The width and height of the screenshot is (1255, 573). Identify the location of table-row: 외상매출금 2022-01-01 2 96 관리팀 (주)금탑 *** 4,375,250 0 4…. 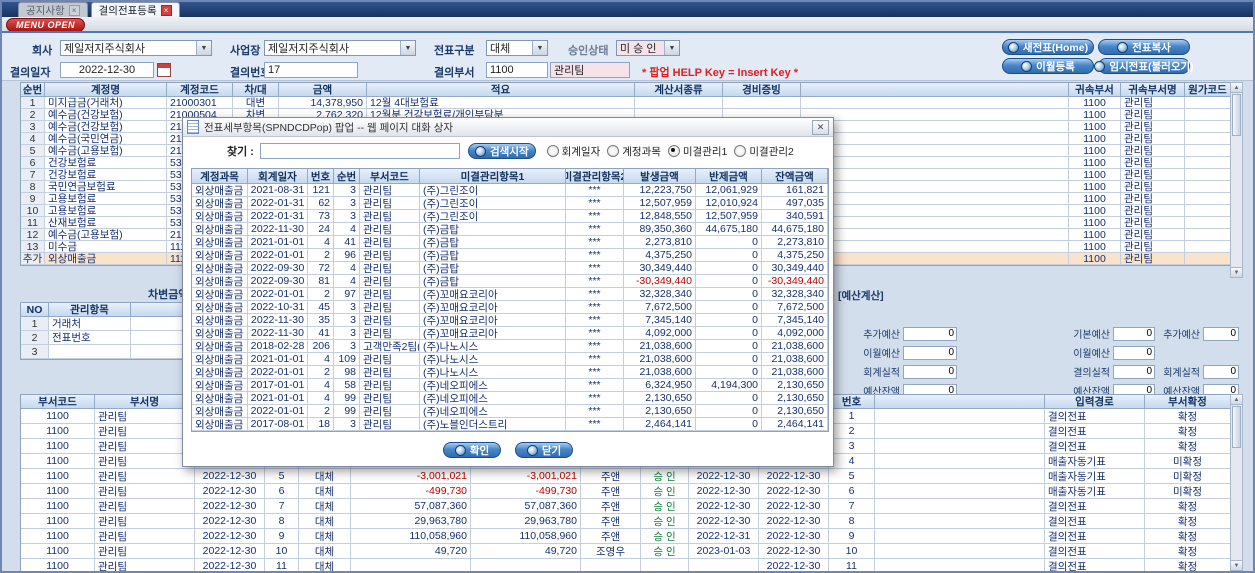
(510, 255).